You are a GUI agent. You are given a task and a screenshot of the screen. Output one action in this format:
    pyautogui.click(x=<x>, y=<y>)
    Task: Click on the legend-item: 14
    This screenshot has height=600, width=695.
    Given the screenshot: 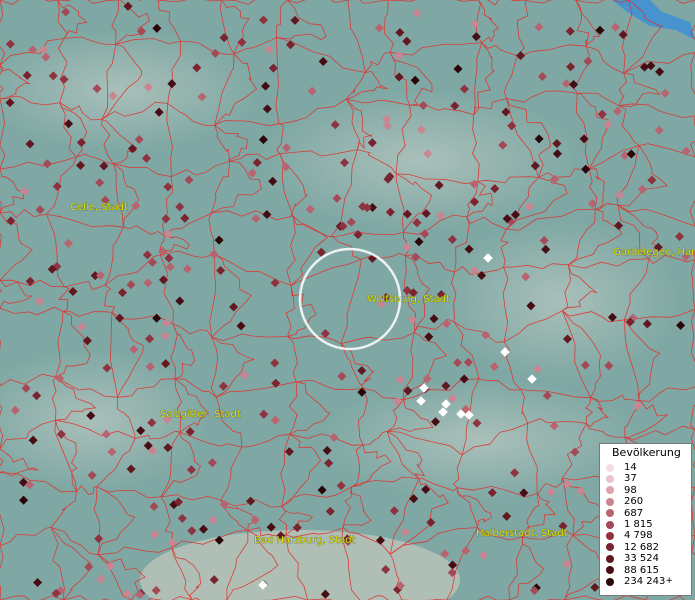 What is the action you would take?
    pyautogui.click(x=645, y=467)
    